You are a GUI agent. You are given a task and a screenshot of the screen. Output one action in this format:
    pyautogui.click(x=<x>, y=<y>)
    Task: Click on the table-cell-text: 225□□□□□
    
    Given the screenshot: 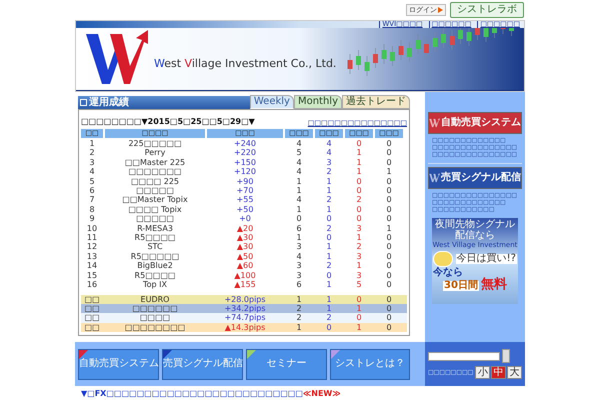 What is the action you would take?
    pyautogui.click(x=155, y=143)
    